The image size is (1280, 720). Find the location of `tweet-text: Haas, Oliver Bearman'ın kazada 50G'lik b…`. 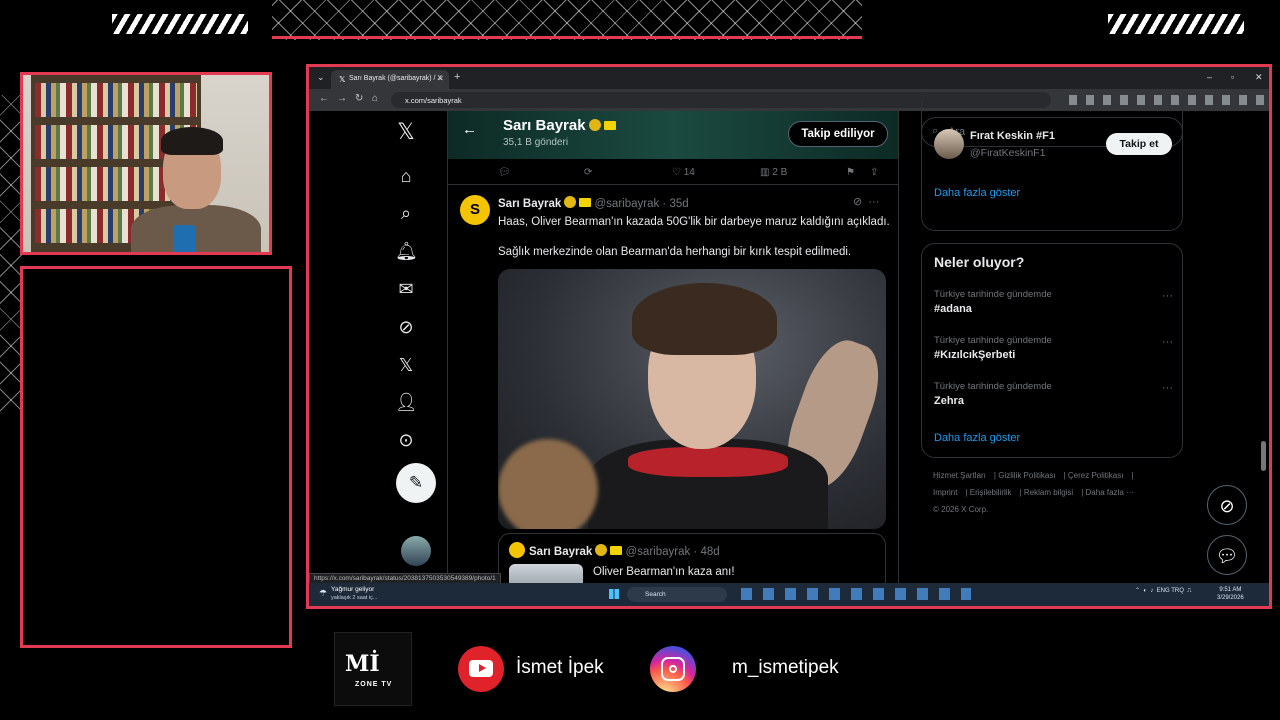

tweet-text: Haas, Oliver Bearman'ın kazada 50G'lik b… is located at coordinates (695, 237).